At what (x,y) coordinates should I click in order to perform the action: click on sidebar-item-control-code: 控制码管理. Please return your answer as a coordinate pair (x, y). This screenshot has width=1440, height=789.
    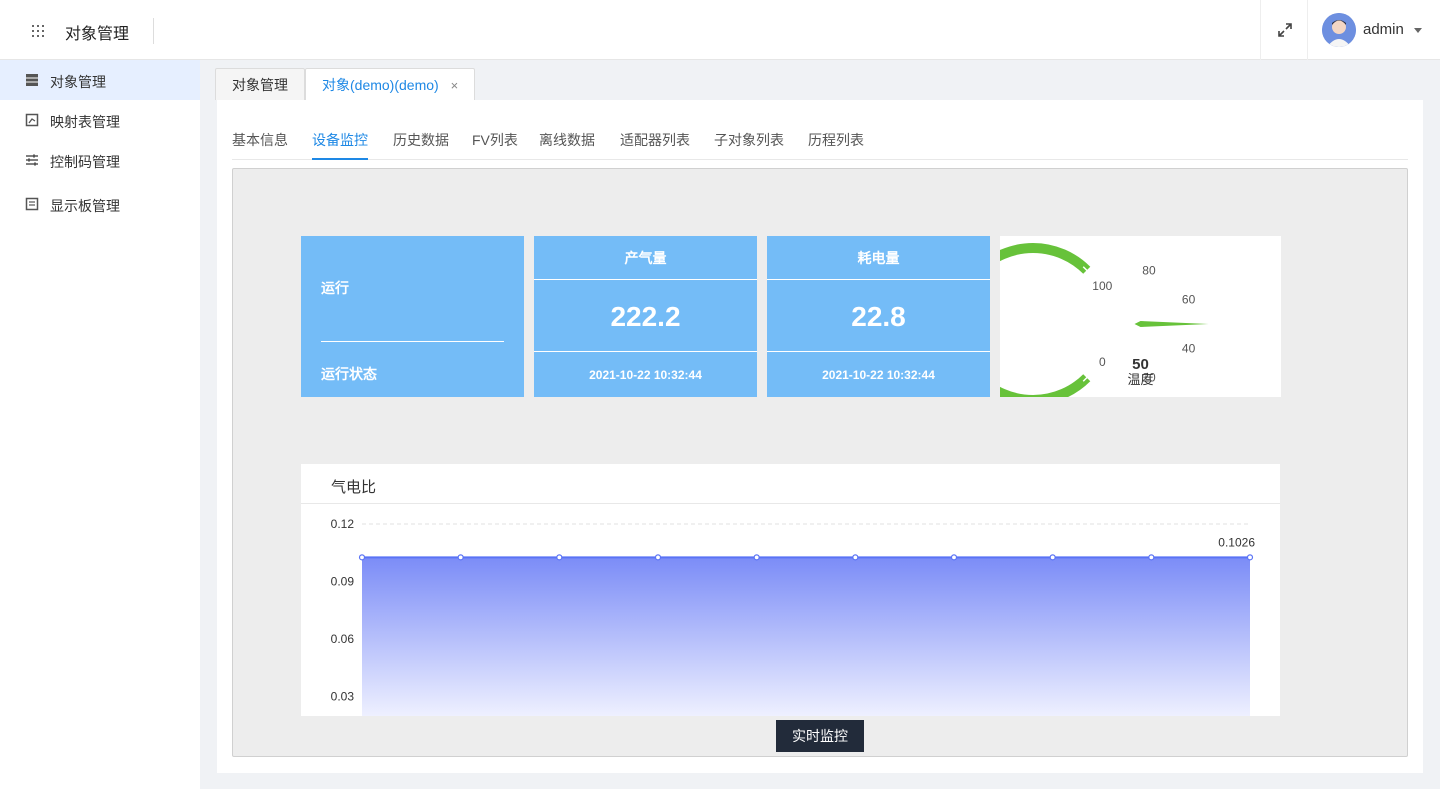
    Looking at the image, I should click on (100, 160).